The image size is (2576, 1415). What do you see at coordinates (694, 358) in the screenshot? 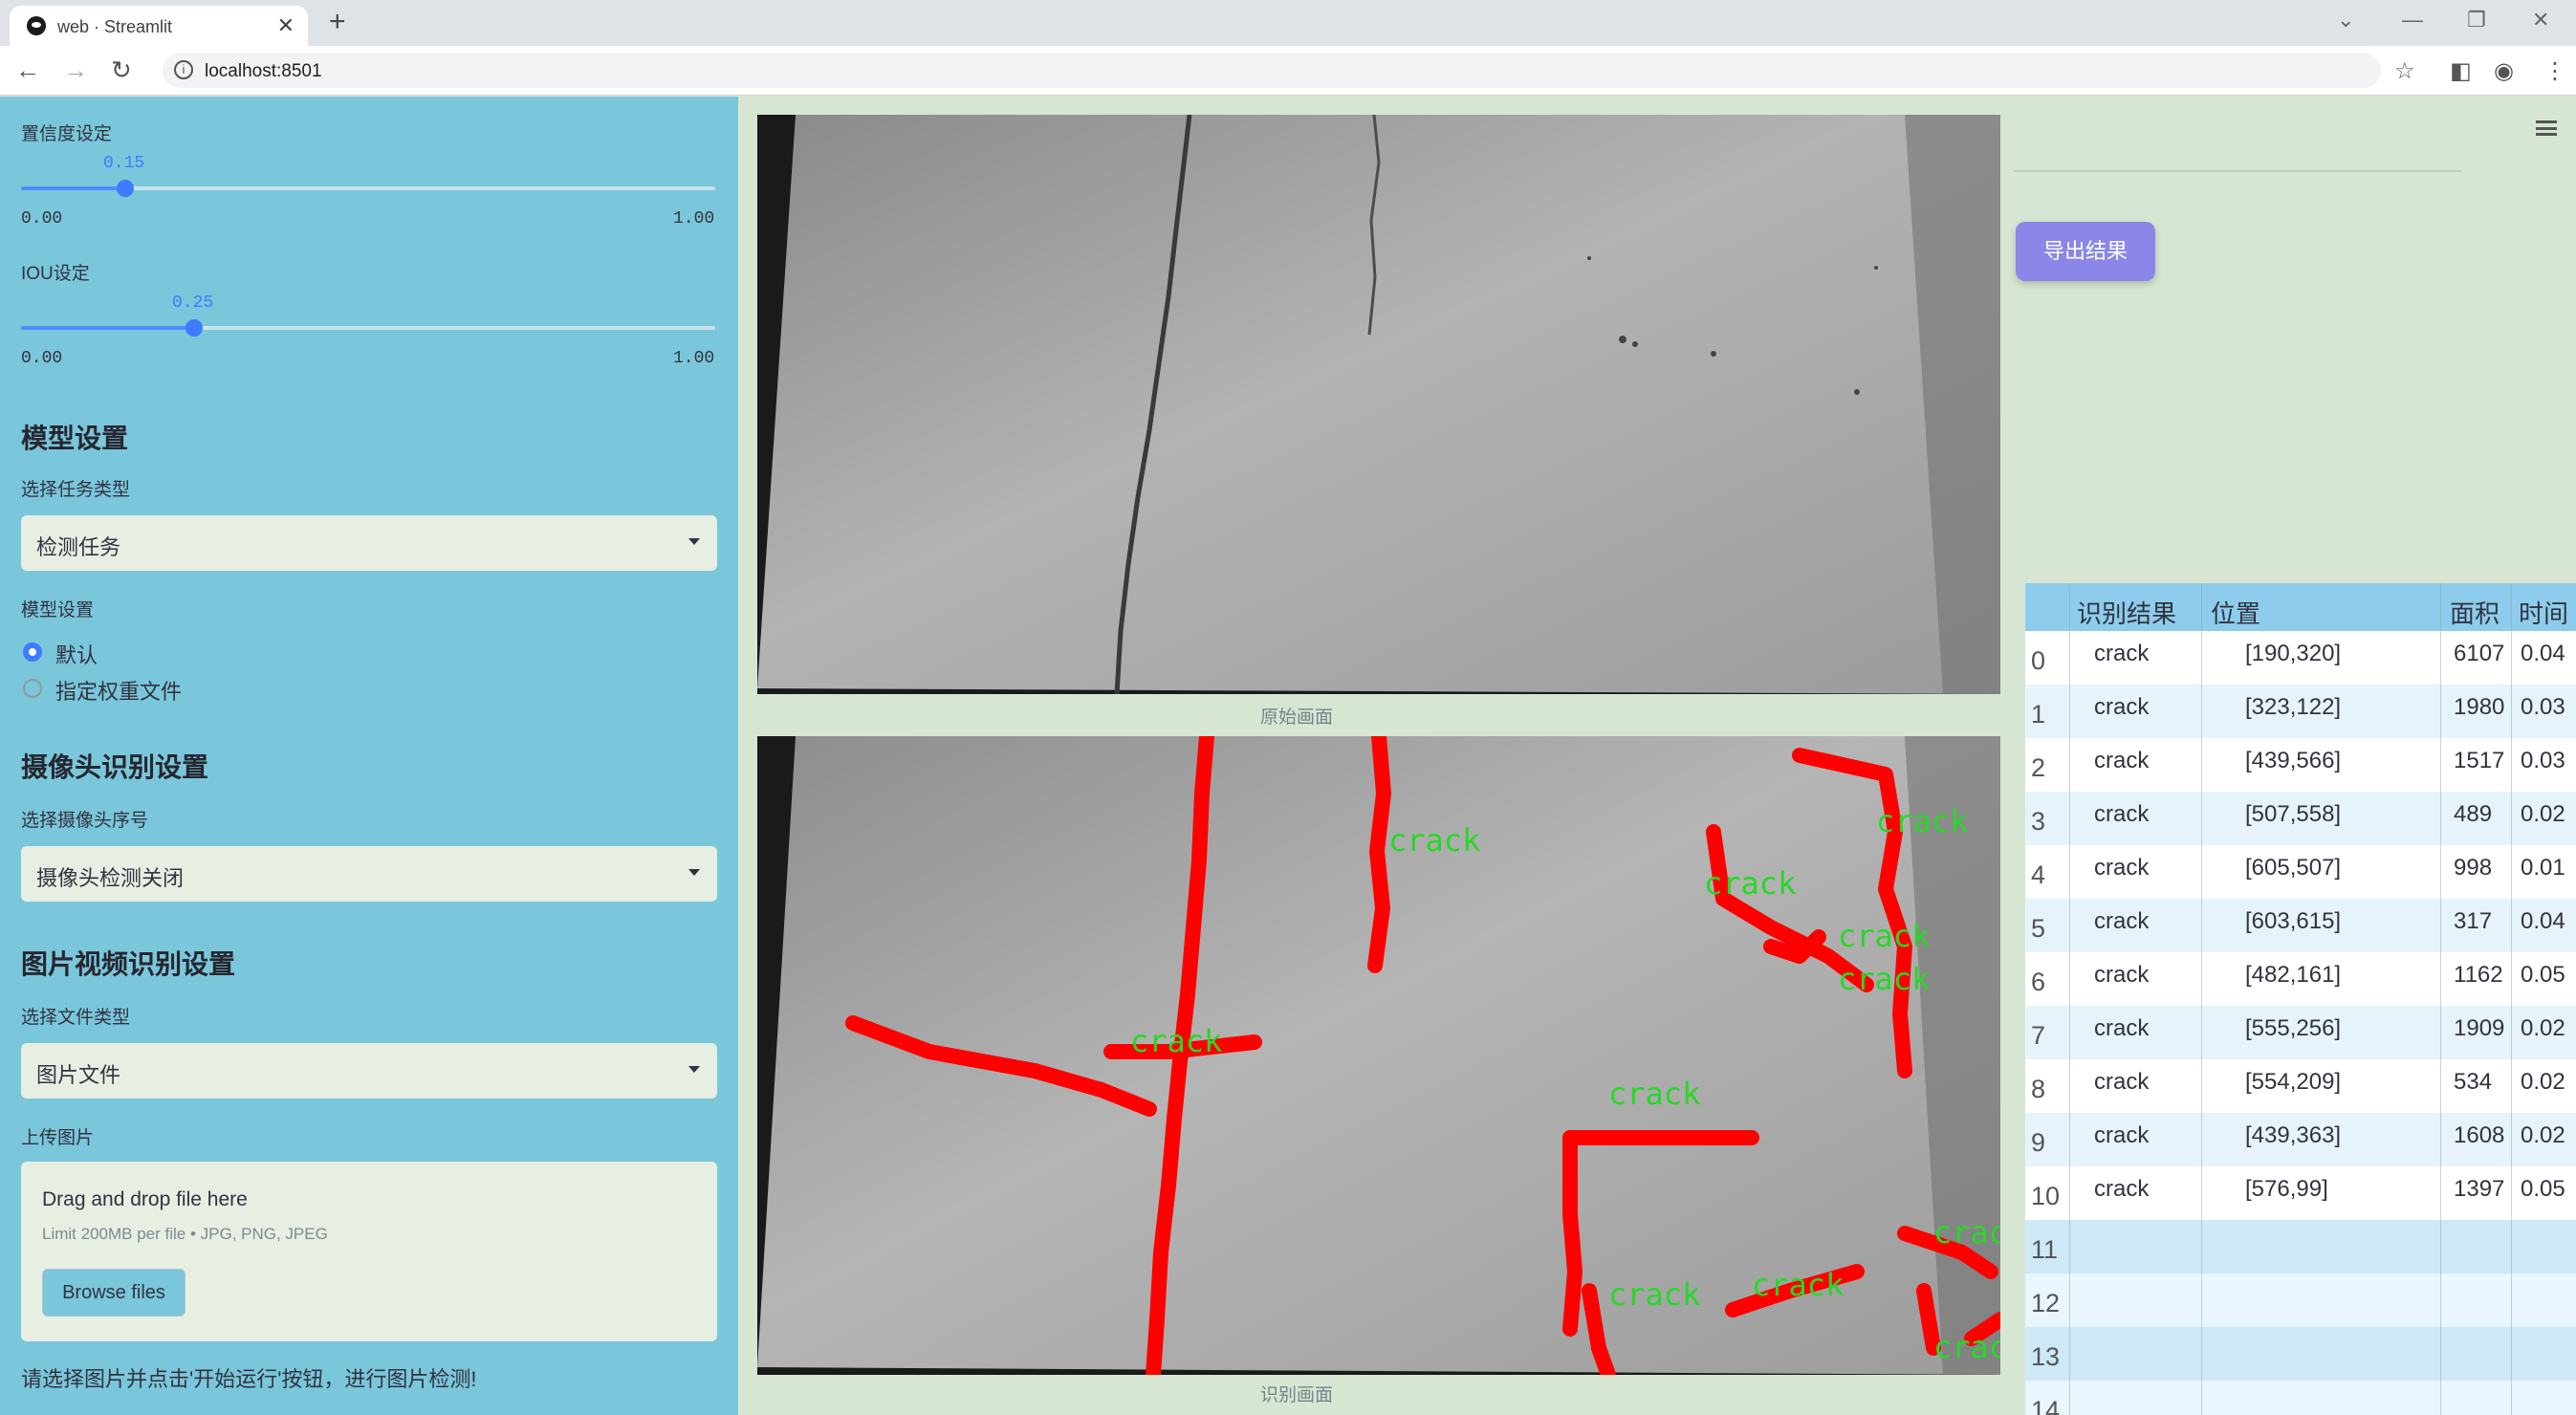
I see `iou-max: 1.00` at bounding box center [694, 358].